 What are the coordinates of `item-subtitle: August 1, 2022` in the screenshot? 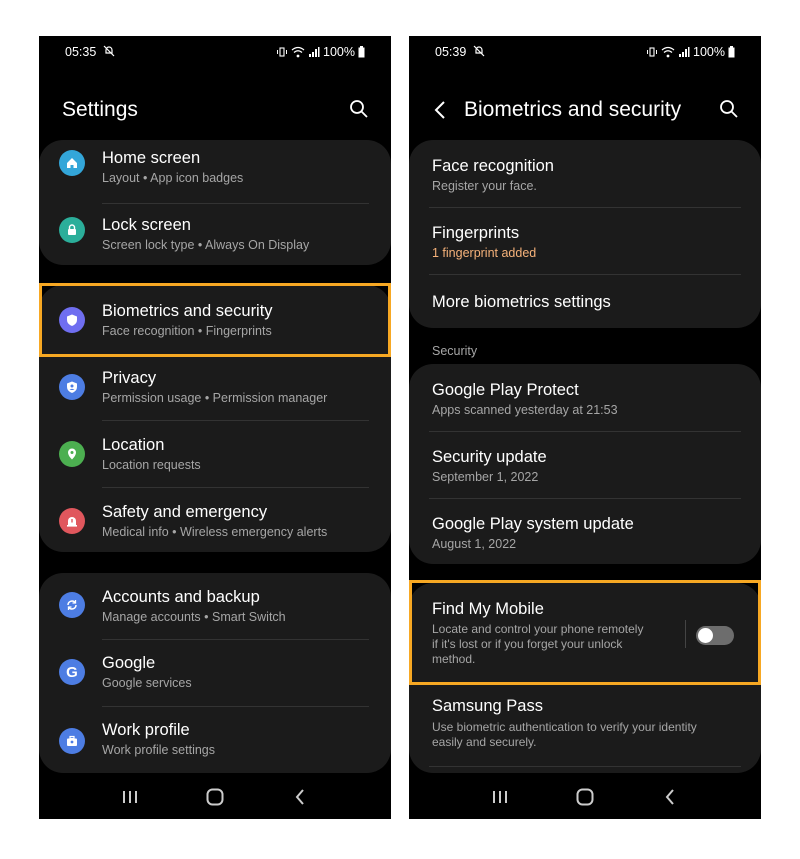 It's located at (474, 544).